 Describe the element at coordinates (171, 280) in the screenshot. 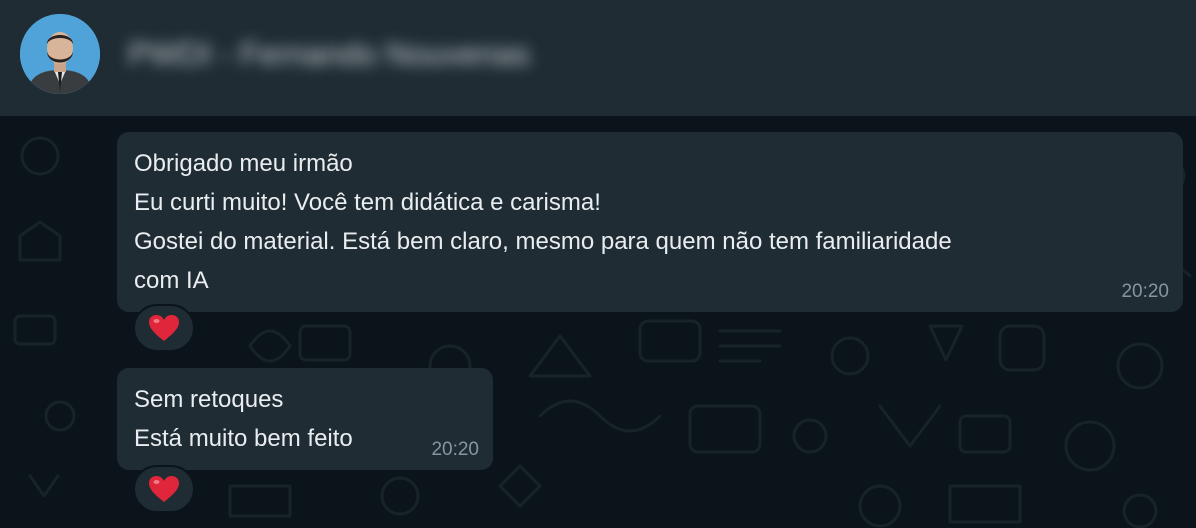

I see `message-line: com IA` at that location.